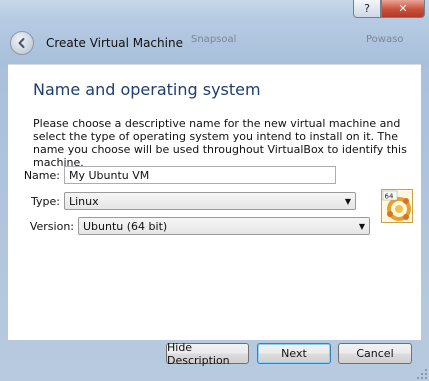 The width and height of the screenshot is (429, 381). I want to click on type-select: Linux ▼, so click(210, 201).